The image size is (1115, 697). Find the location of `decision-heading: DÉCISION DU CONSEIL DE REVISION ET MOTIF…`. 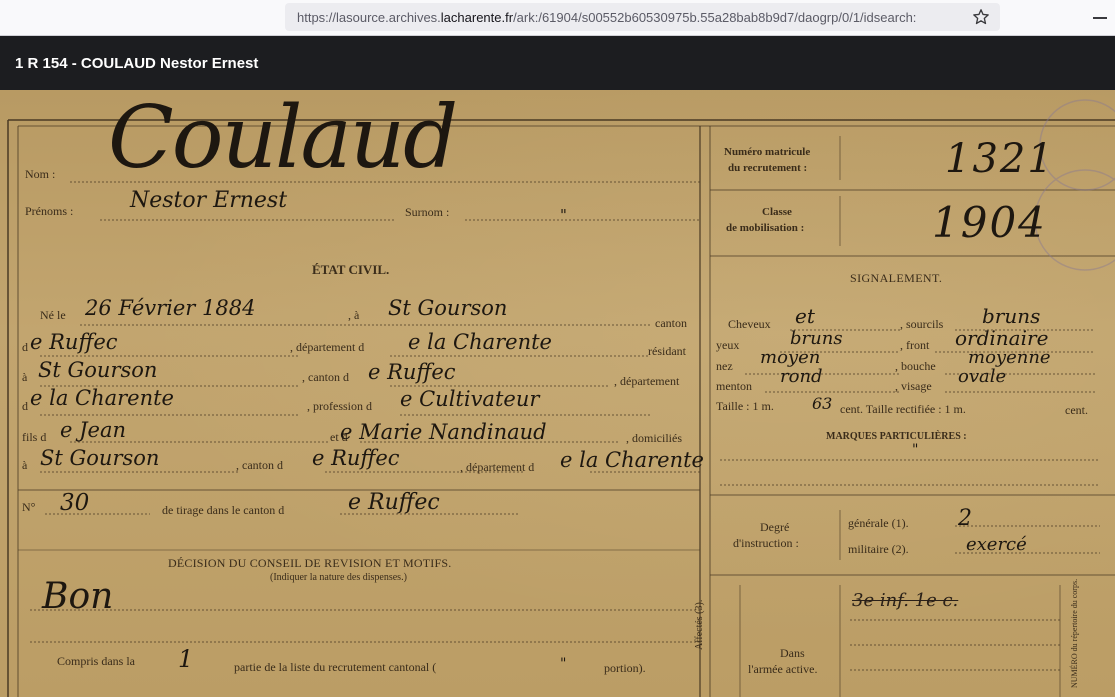

decision-heading: DÉCISION DU CONSEIL DE REVISION ET MOTIF… is located at coordinates (310, 563).